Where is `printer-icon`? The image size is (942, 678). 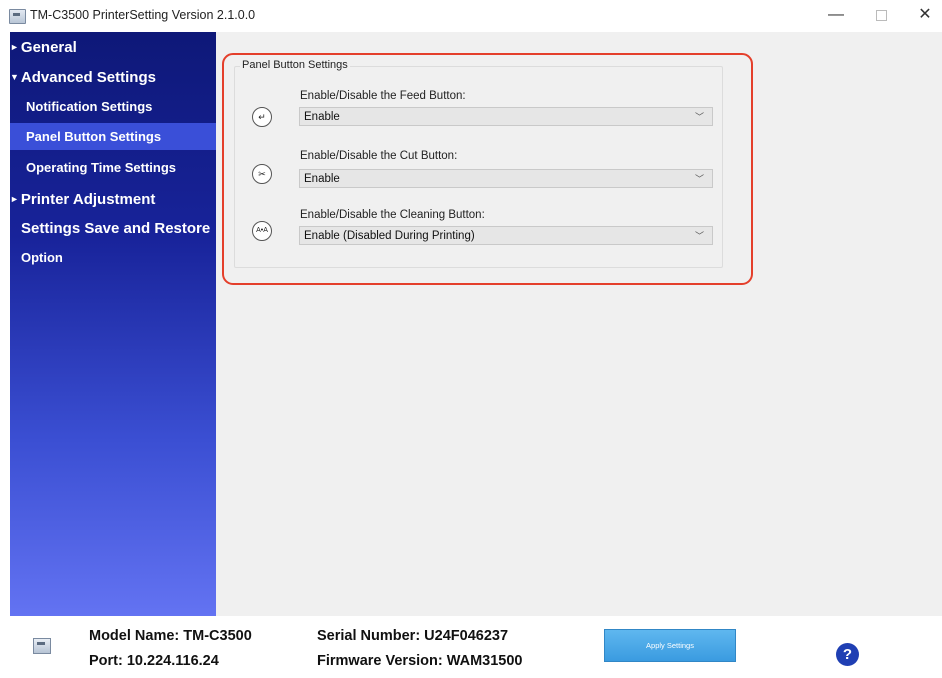
printer-icon is located at coordinates (42, 646).